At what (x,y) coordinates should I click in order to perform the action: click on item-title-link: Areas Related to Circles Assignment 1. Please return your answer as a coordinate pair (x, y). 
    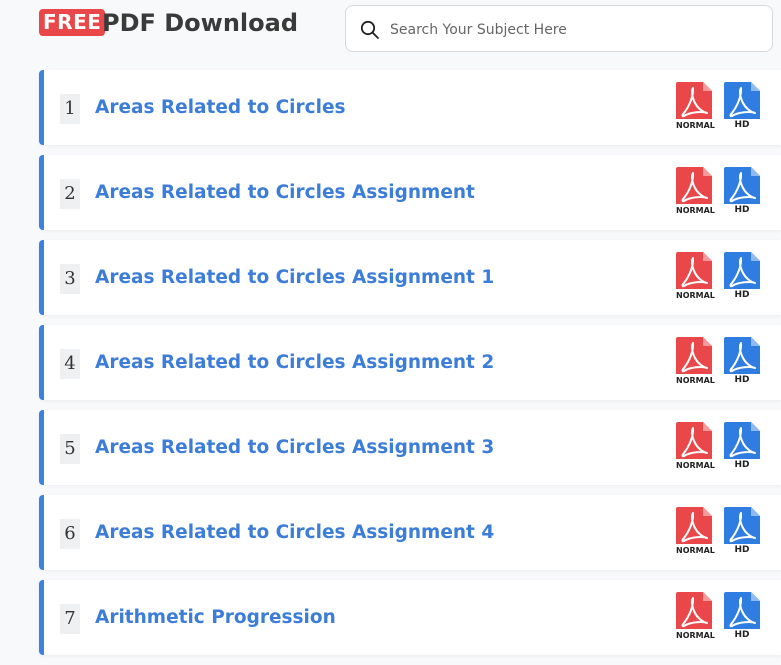
    Looking at the image, I should click on (294, 278).